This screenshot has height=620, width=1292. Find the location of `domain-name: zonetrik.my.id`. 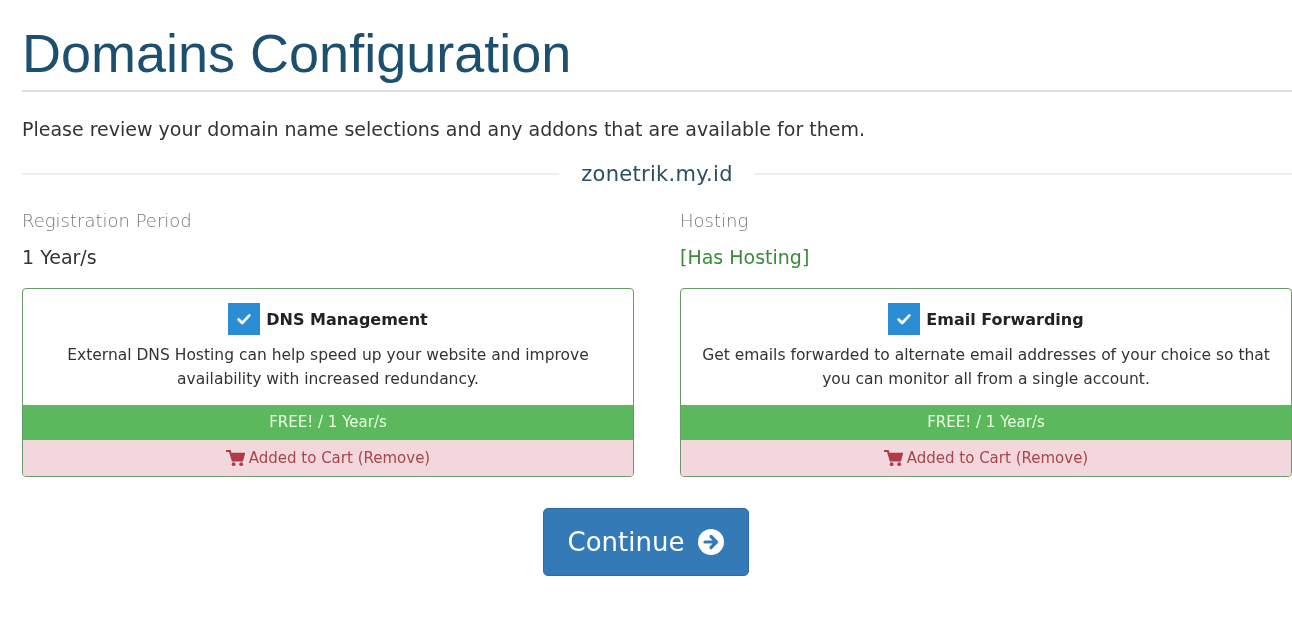

domain-name: zonetrik.my.id is located at coordinates (657, 174).